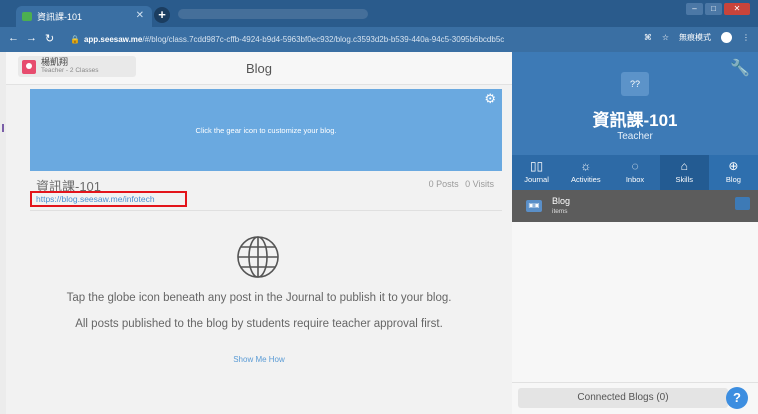 This screenshot has width=758, height=414. What do you see at coordinates (684, 179) in the screenshot?
I see `tab-skills-label: Skills` at bounding box center [684, 179].